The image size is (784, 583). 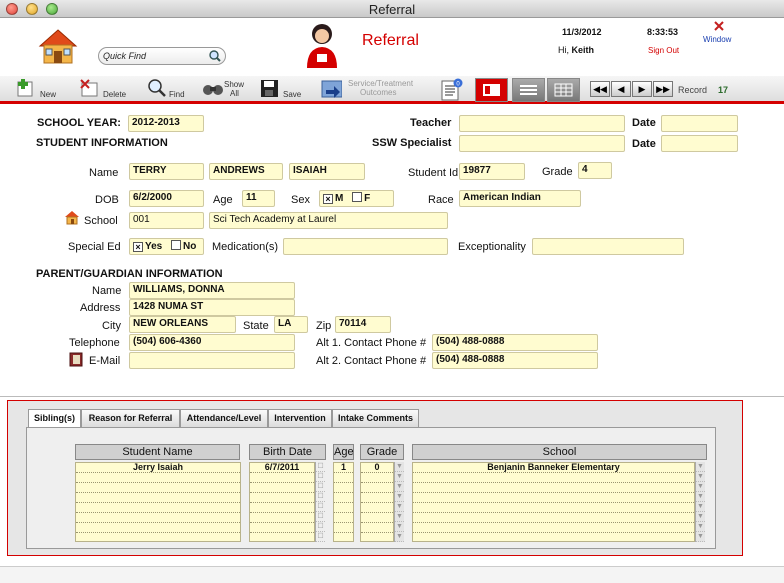 What do you see at coordinates (644, 144) in the screenshot?
I see `ssw-date-label: Date` at bounding box center [644, 144].